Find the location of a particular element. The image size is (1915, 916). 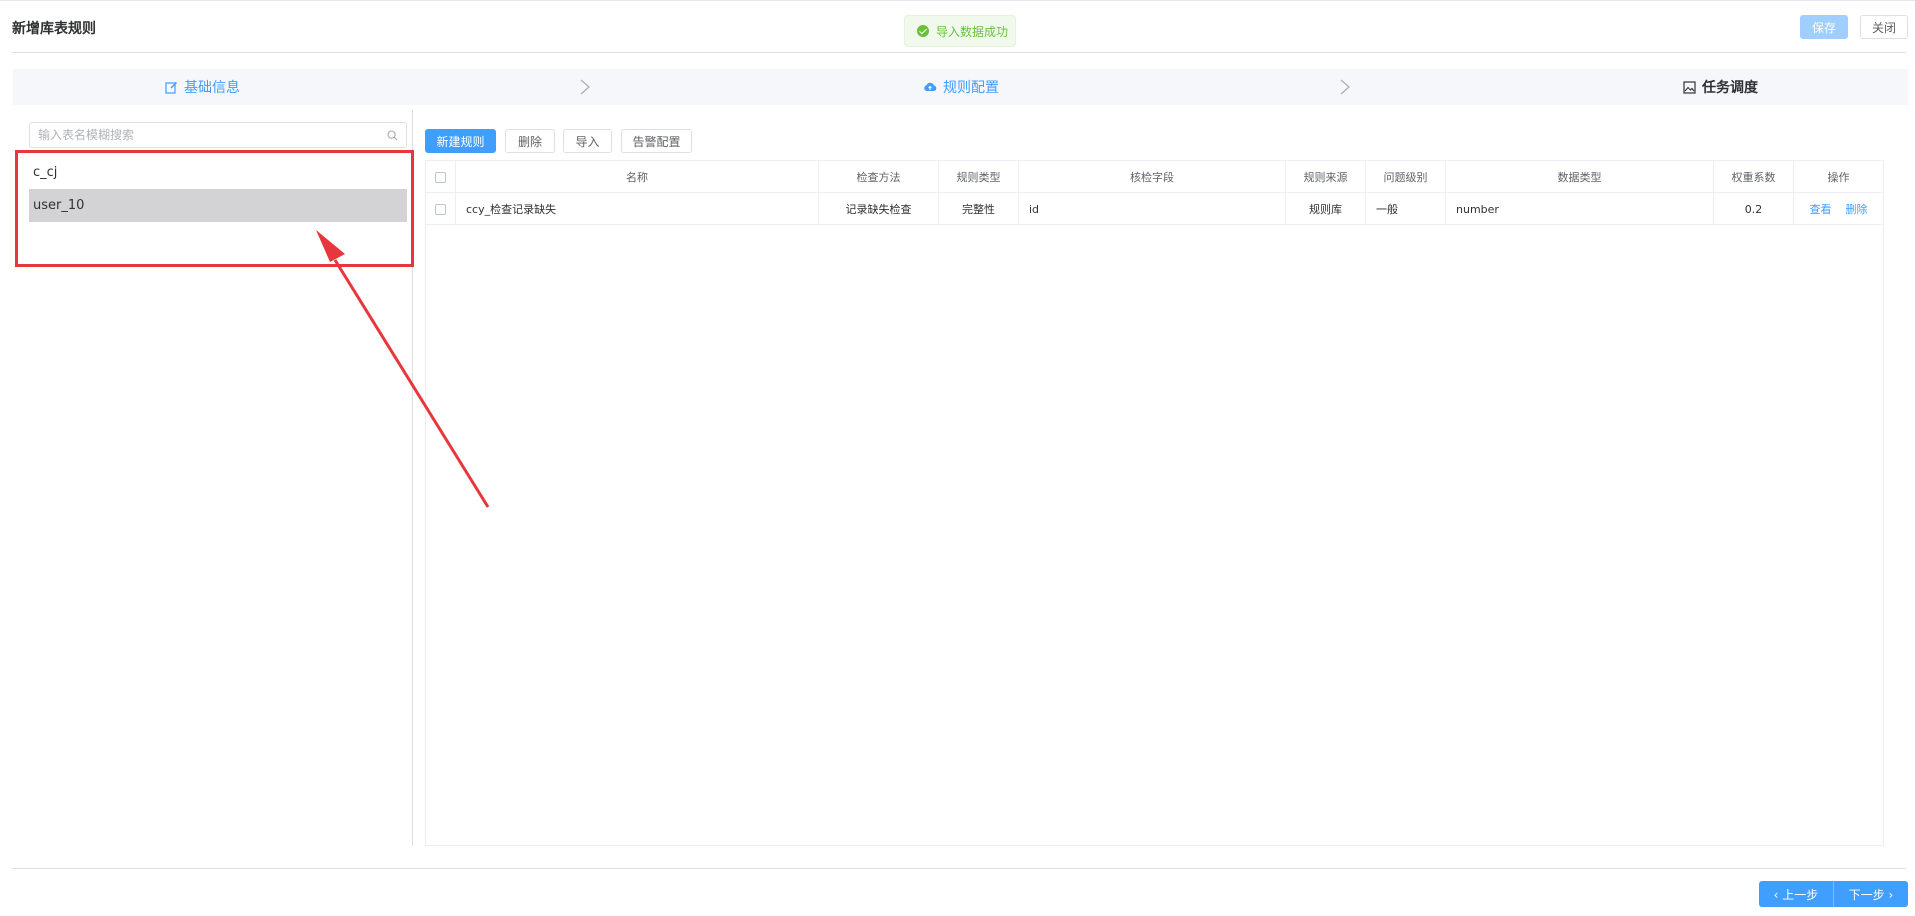

check-circle-icon is located at coordinates (923, 31).